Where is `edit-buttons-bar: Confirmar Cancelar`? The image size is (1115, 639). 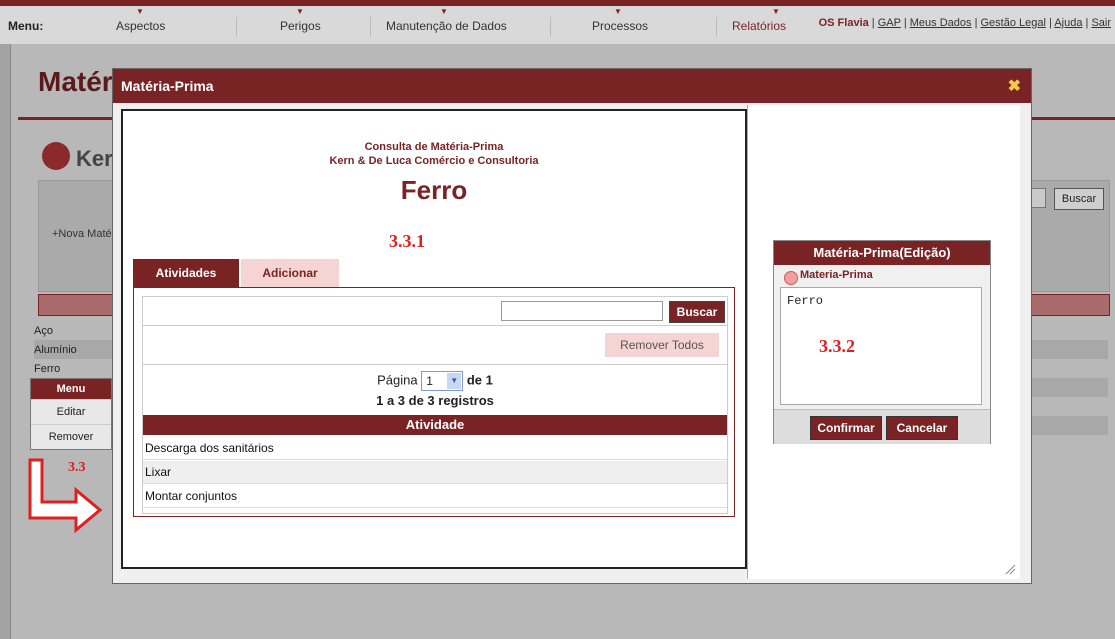 edit-buttons-bar: Confirmar Cancelar is located at coordinates (882, 426).